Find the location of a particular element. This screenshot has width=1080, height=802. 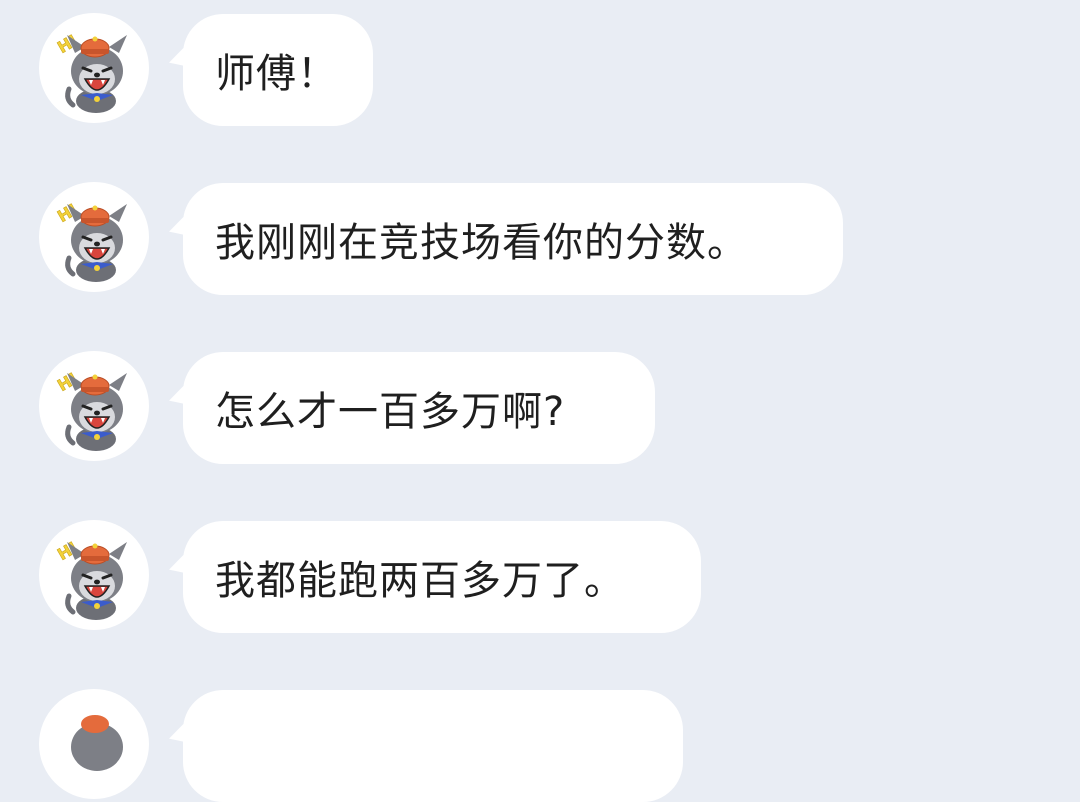

message-bubble: 我刚刚在竞技场看你的分数。 is located at coordinates (513, 239).